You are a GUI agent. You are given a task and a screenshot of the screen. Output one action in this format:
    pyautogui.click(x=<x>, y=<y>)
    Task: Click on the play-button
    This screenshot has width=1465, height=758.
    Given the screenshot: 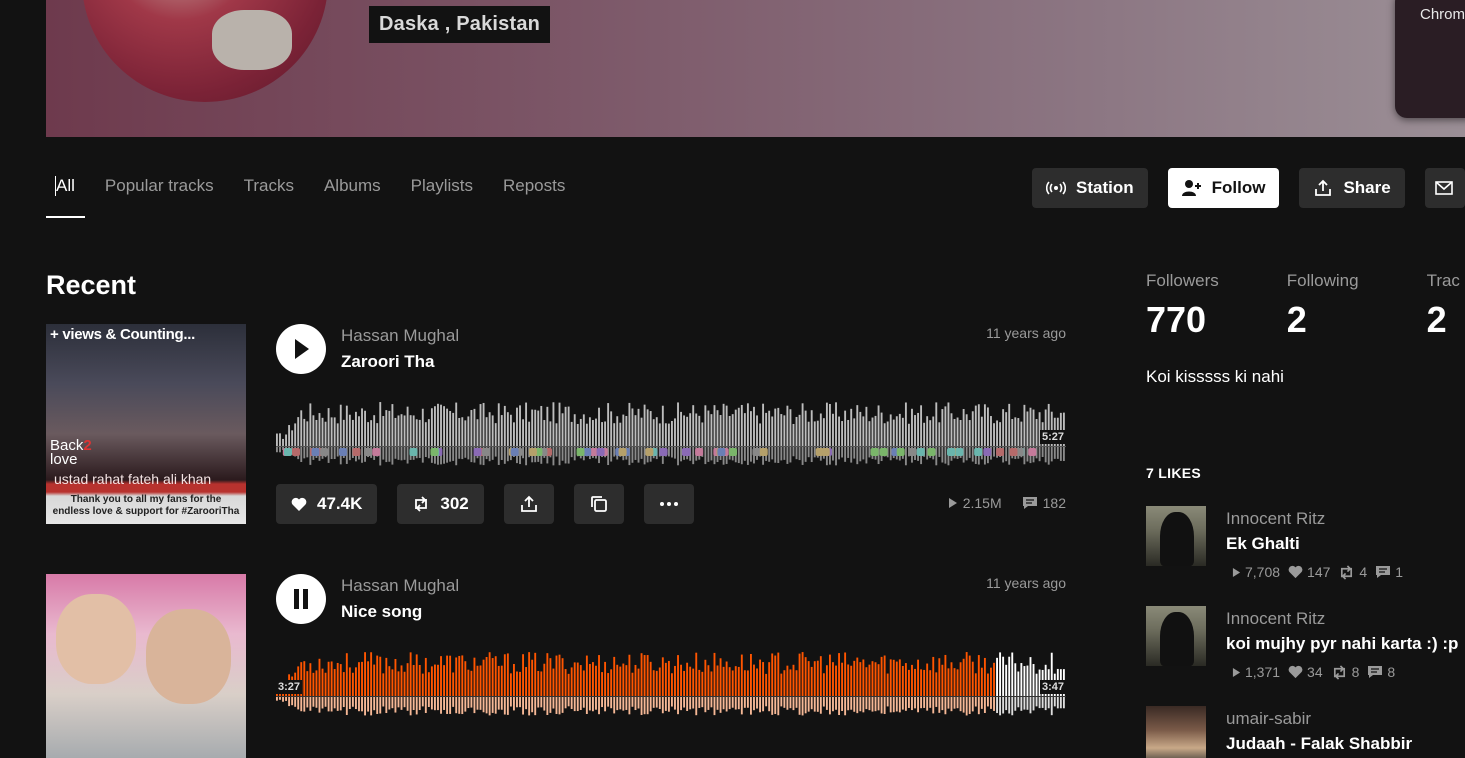 What is the action you would take?
    pyautogui.click(x=301, y=349)
    